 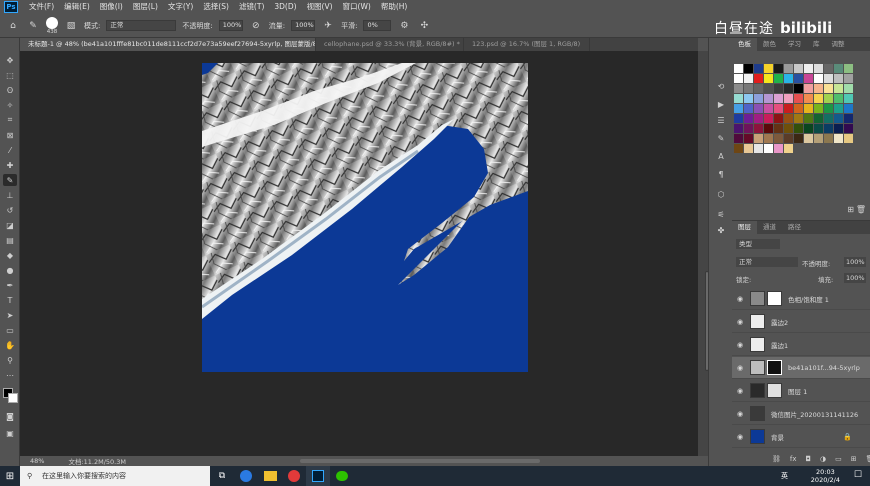 What do you see at coordinates (703, 253) in the screenshot?
I see `vertical-scrollbar` at bounding box center [703, 253].